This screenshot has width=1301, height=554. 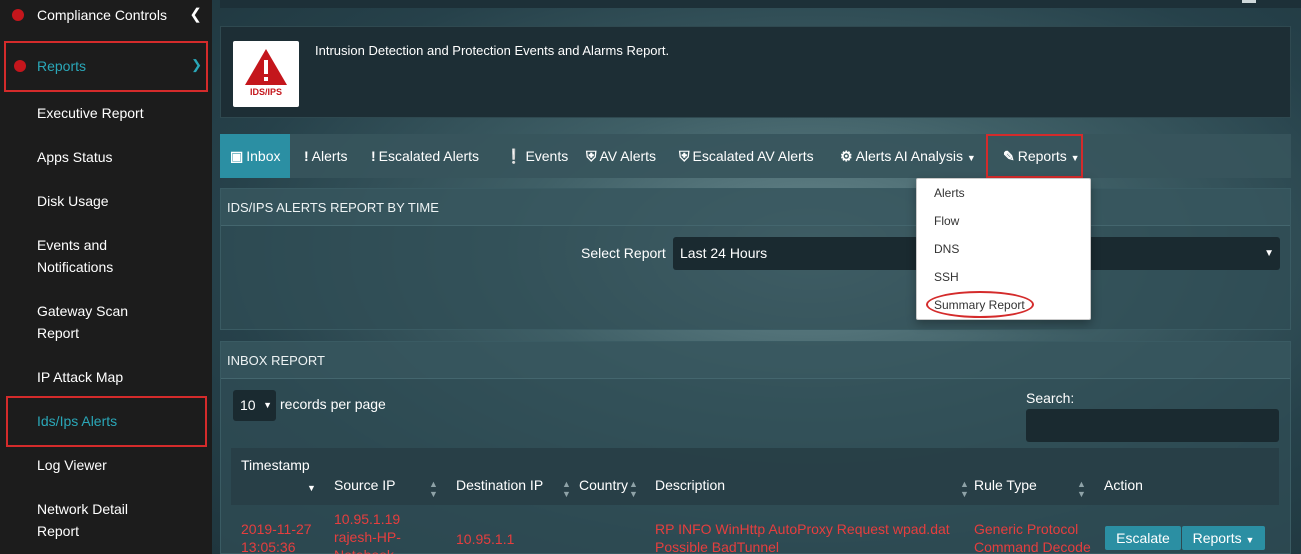 I want to click on source-host: rajesh-HP-, so click(x=367, y=537).